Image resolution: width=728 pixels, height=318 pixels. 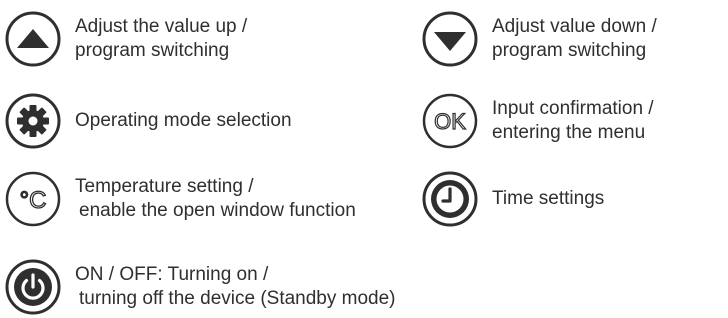 I want to click on celsius-glyph: °C, so click(x=33, y=200).